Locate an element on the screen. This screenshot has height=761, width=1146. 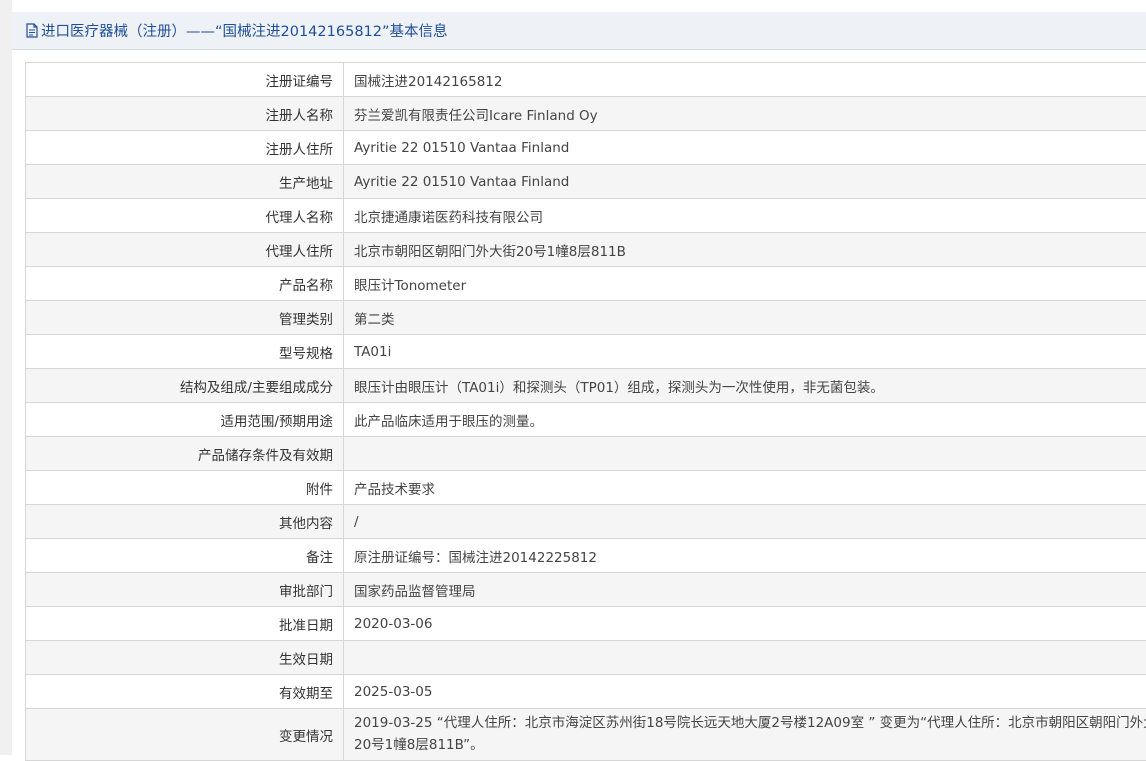
row-label: 注册证编号 is located at coordinates (185, 80).